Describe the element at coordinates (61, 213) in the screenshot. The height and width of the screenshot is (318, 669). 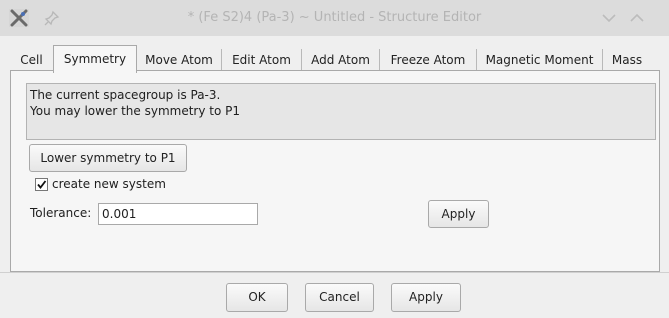
I see `tolerance-label: Tolerance:` at that location.